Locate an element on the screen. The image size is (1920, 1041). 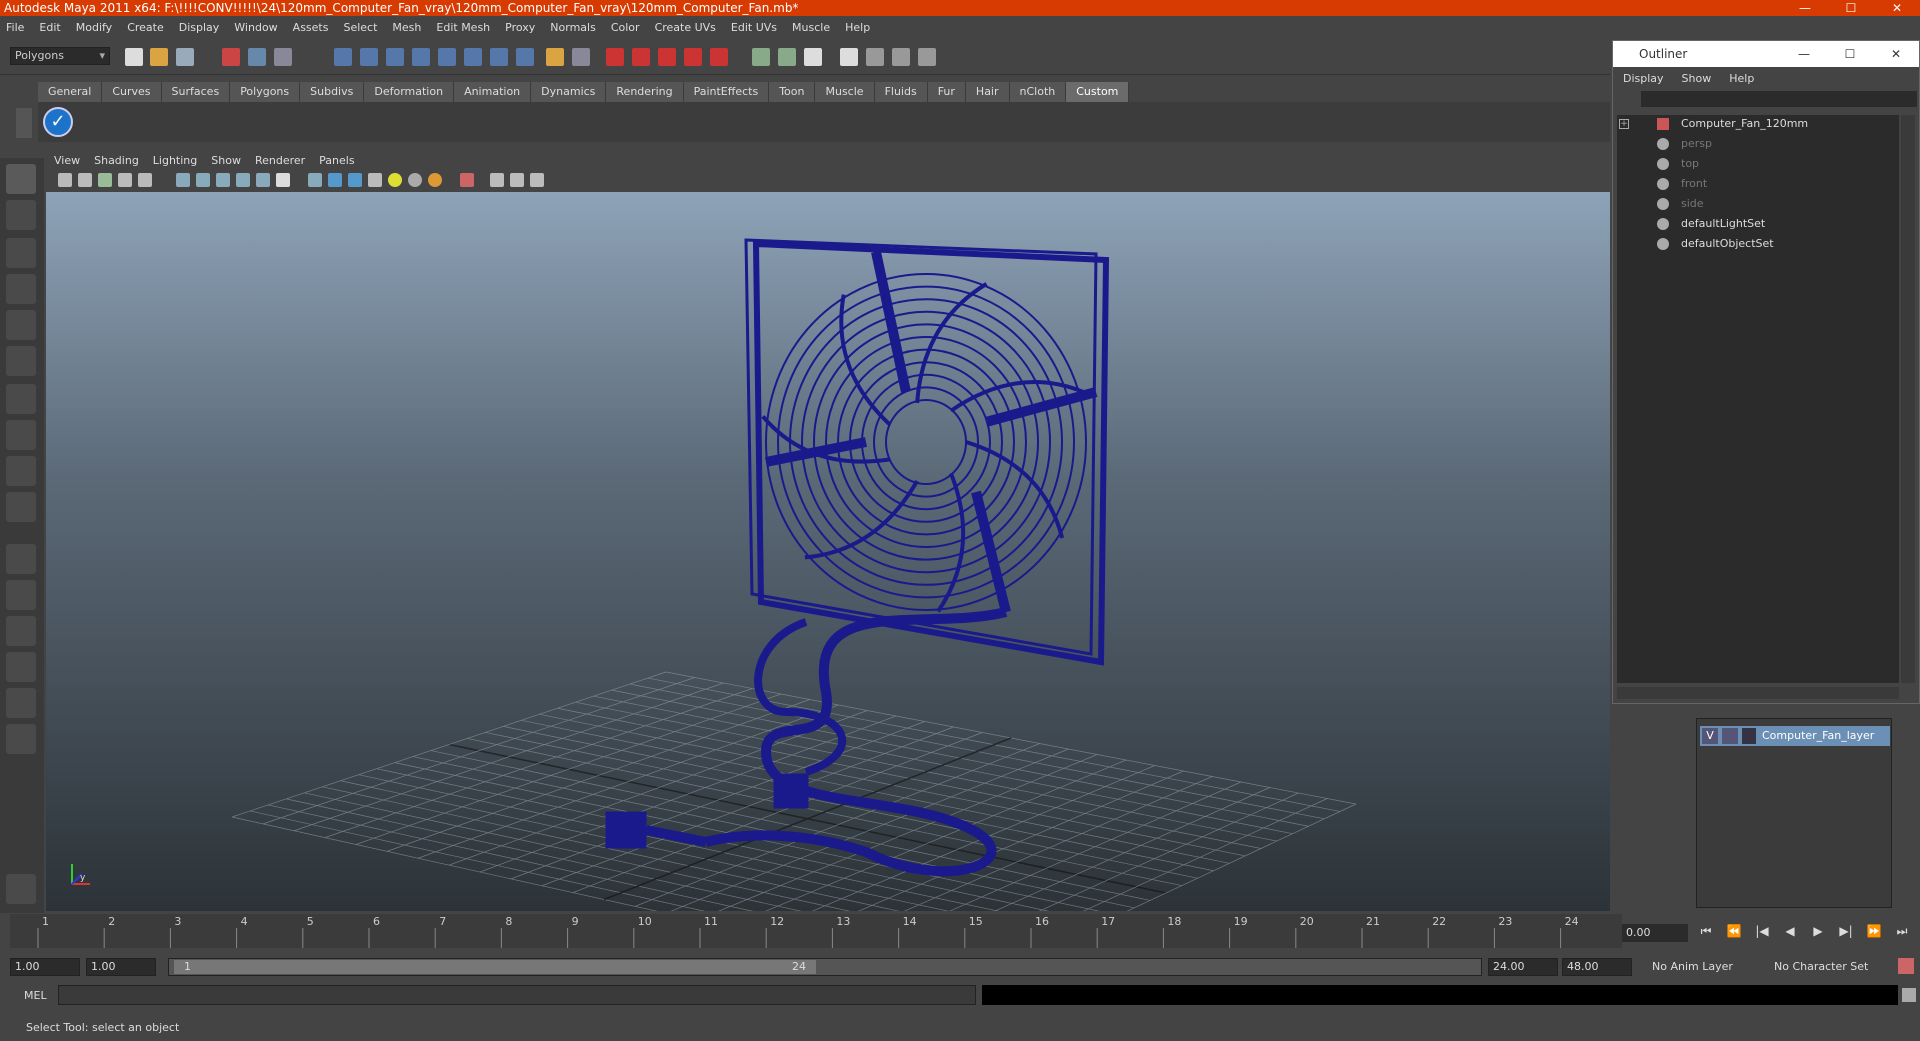
shelf-tab-fur: Fur is located at coordinates (946, 92).